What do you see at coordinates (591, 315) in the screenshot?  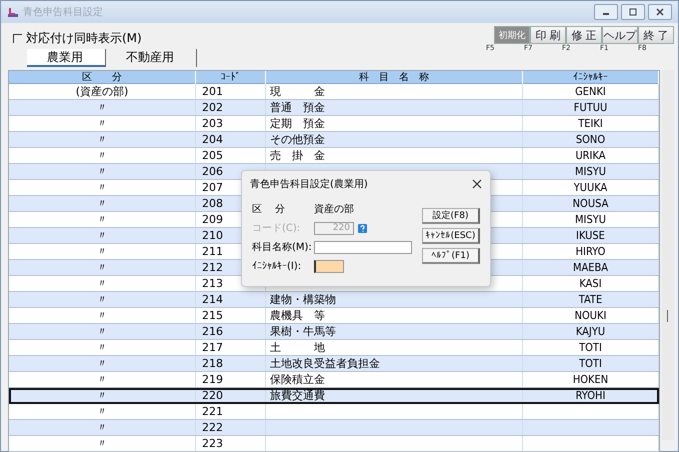 I see `table-cell: NOUKI` at bounding box center [591, 315].